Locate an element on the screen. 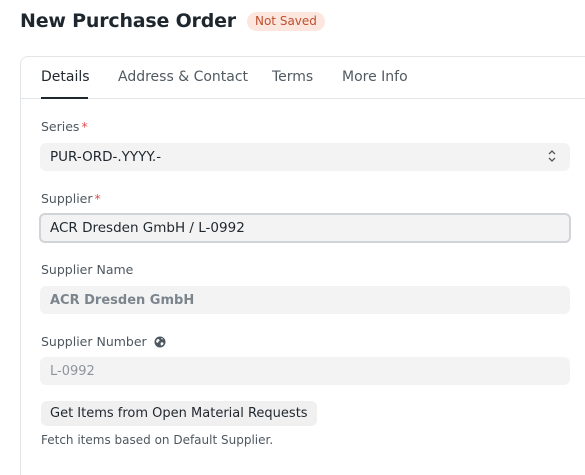  supplier-label-text: Supplier is located at coordinates (67, 198).